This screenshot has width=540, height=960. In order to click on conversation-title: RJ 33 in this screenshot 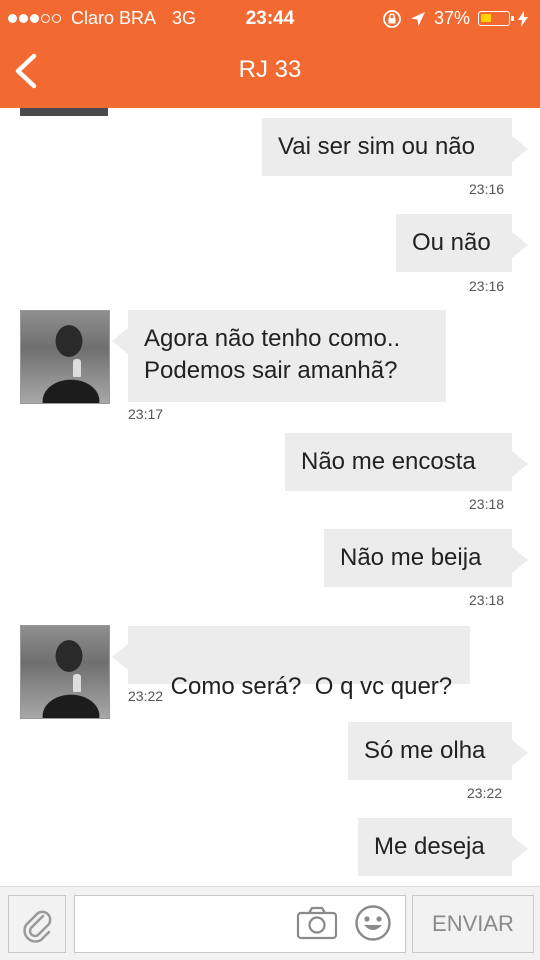, I will do `click(270, 69)`.